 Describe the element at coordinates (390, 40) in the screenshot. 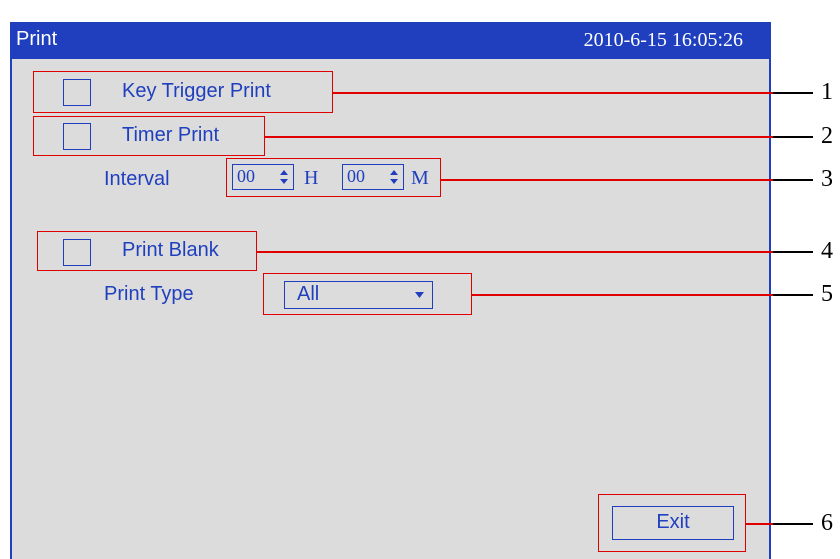

I see `title-bar: Print 2010-6-15 16:05:26` at that location.